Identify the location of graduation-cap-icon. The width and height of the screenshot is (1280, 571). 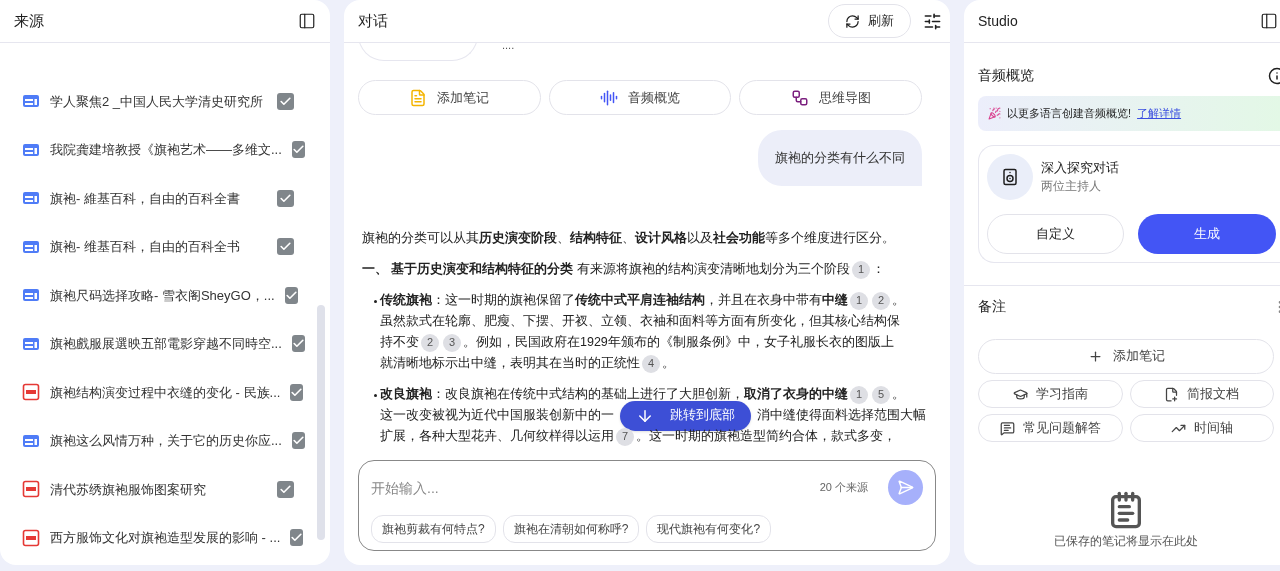
(1020, 394).